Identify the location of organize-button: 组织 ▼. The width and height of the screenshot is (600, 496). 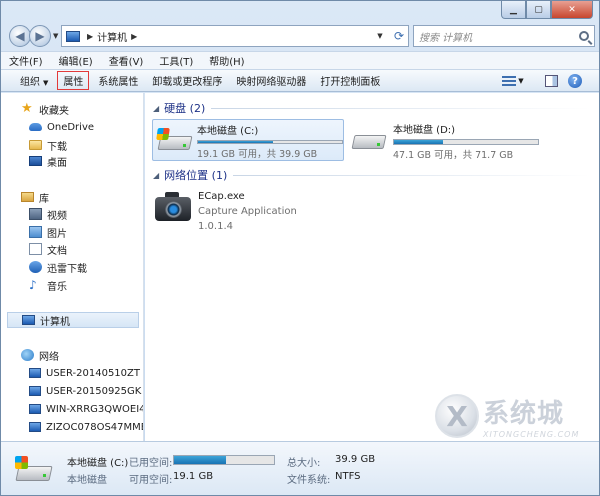
(34, 80).